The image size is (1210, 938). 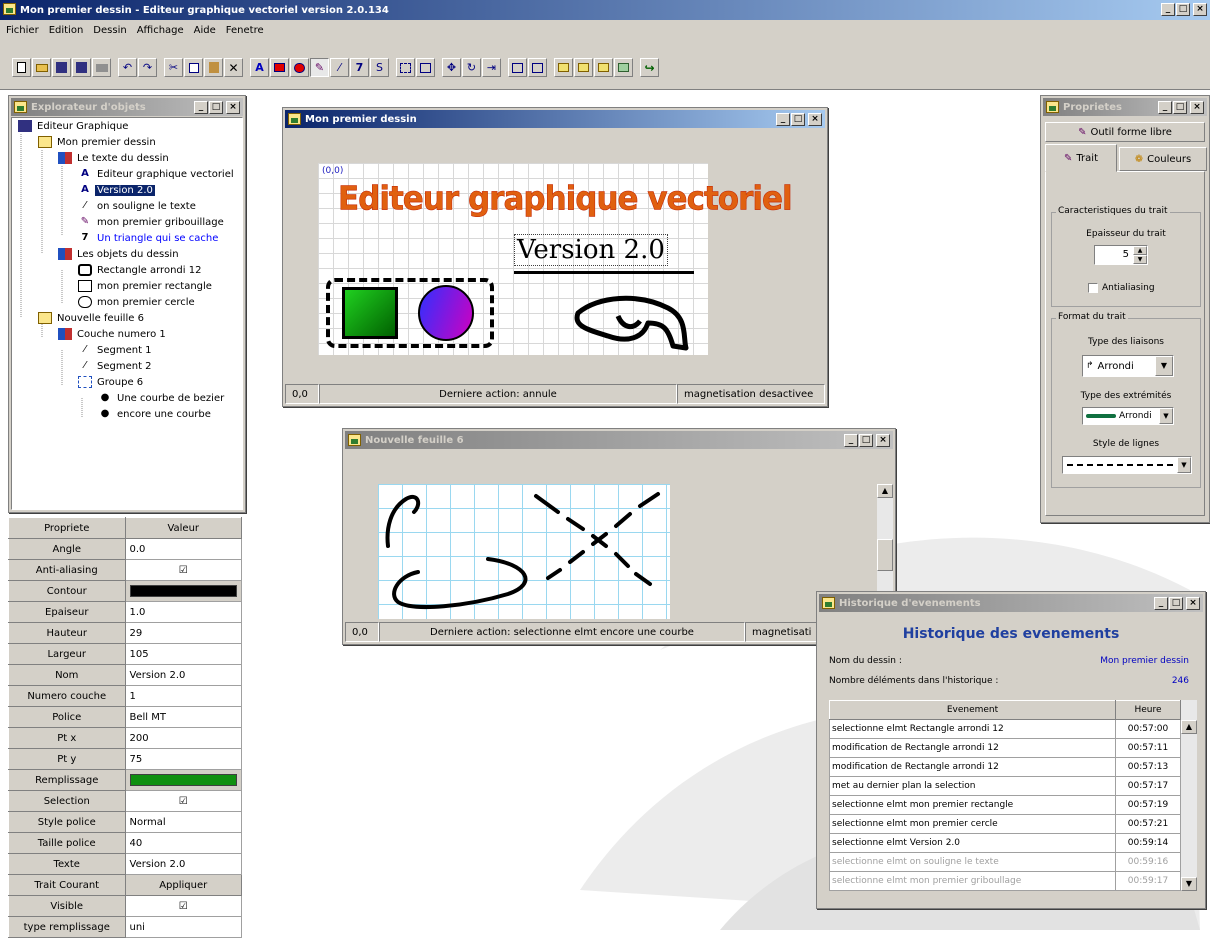 What do you see at coordinates (623, 67) in the screenshot?
I see `backward-icon` at bounding box center [623, 67].